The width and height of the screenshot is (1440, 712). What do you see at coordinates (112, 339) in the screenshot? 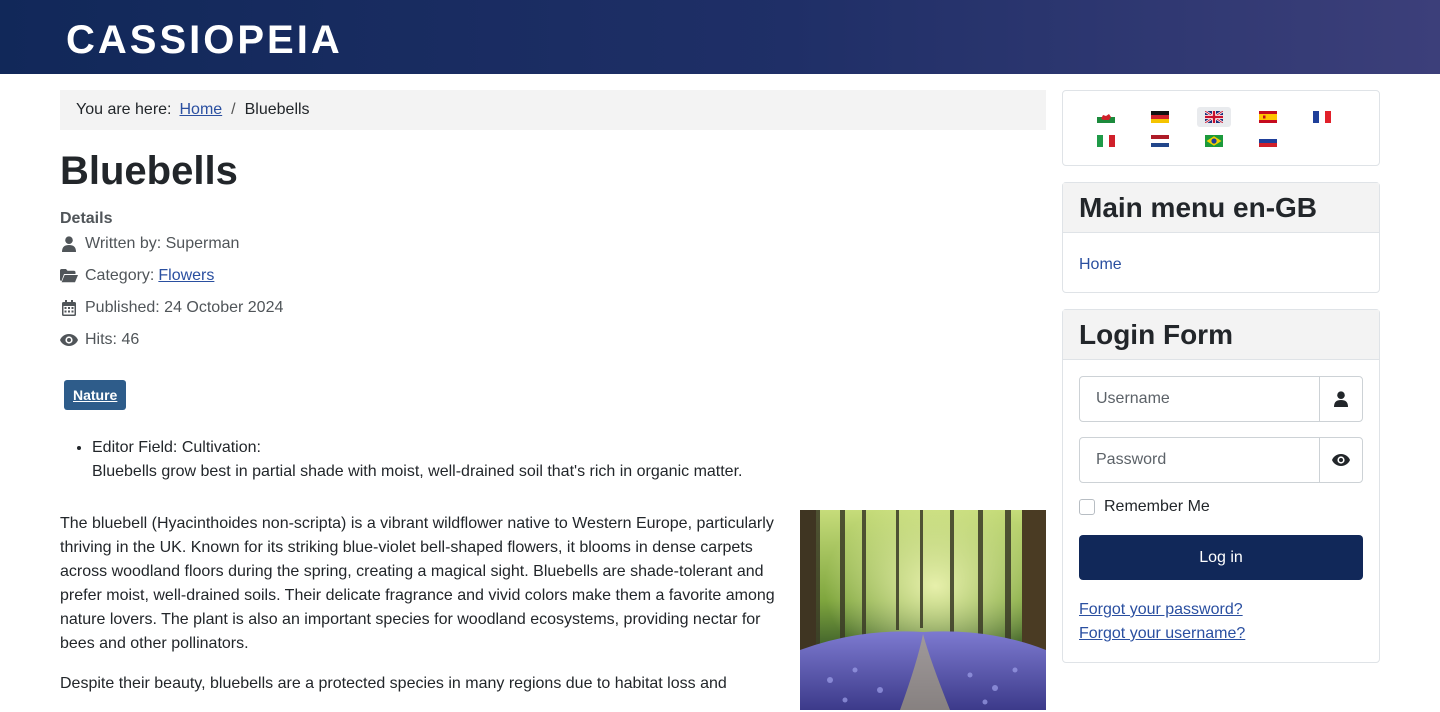
I see `hits-text: Hits: 46` at bounding box center [112, 339].